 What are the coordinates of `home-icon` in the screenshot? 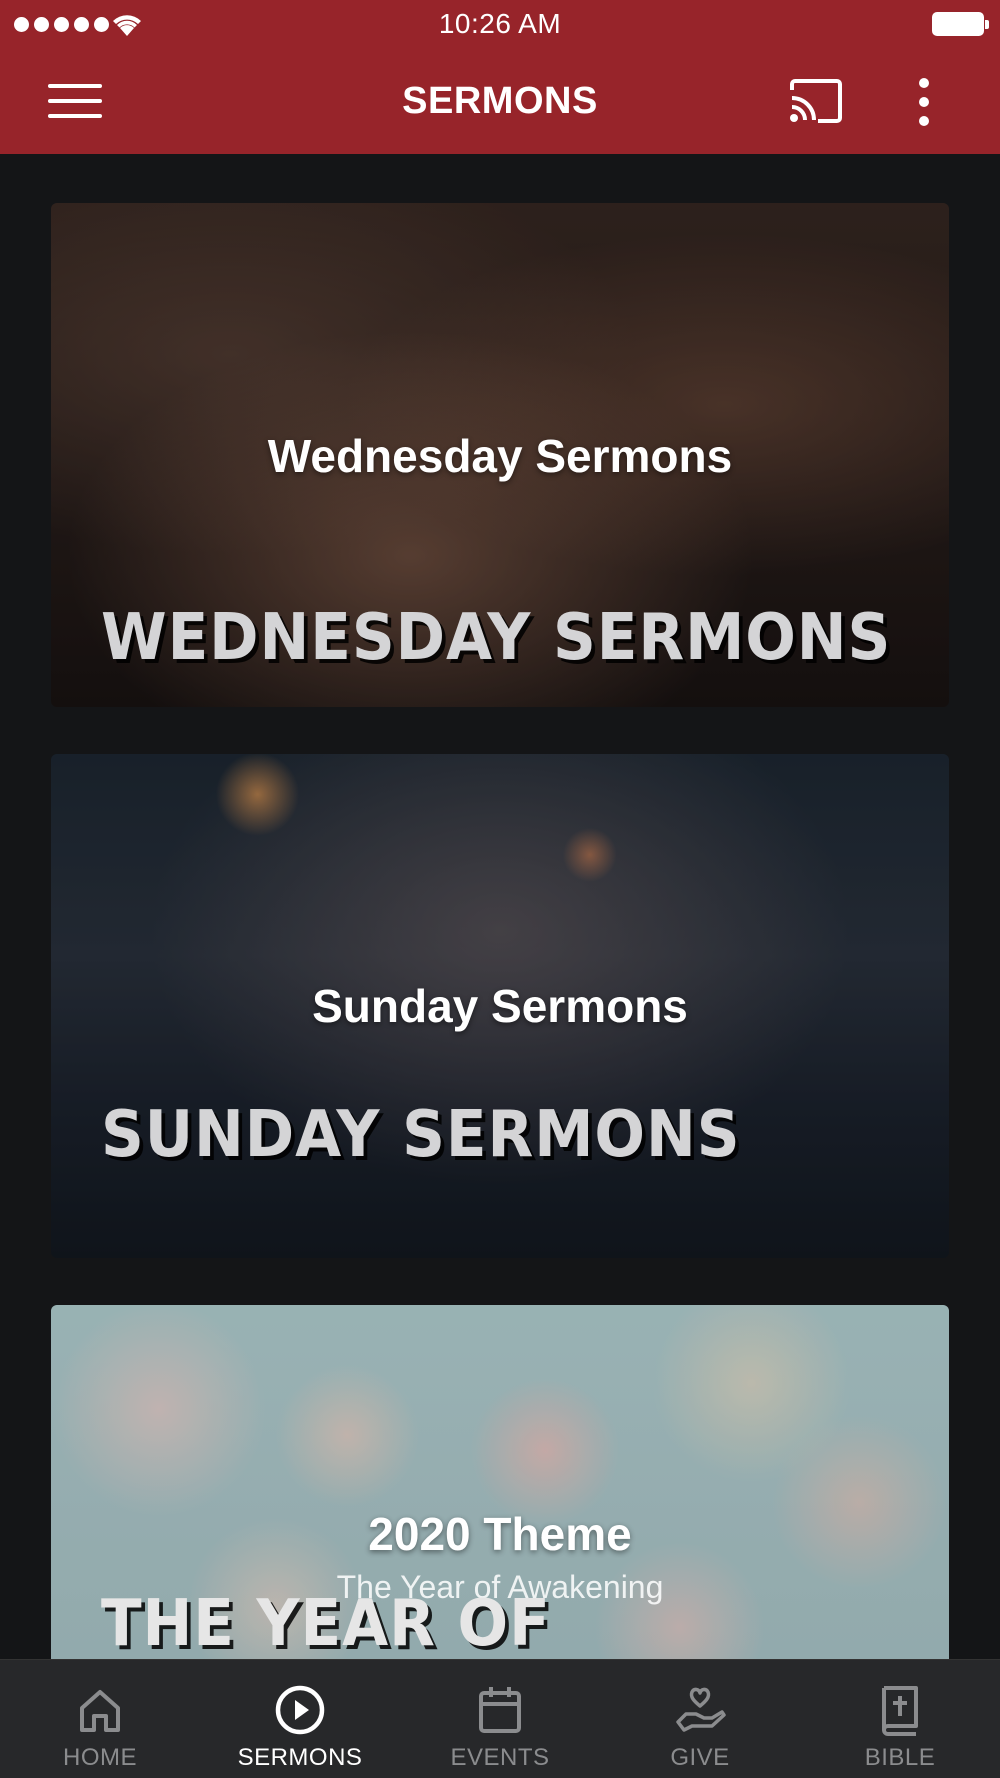 It's located at (100, 1711).